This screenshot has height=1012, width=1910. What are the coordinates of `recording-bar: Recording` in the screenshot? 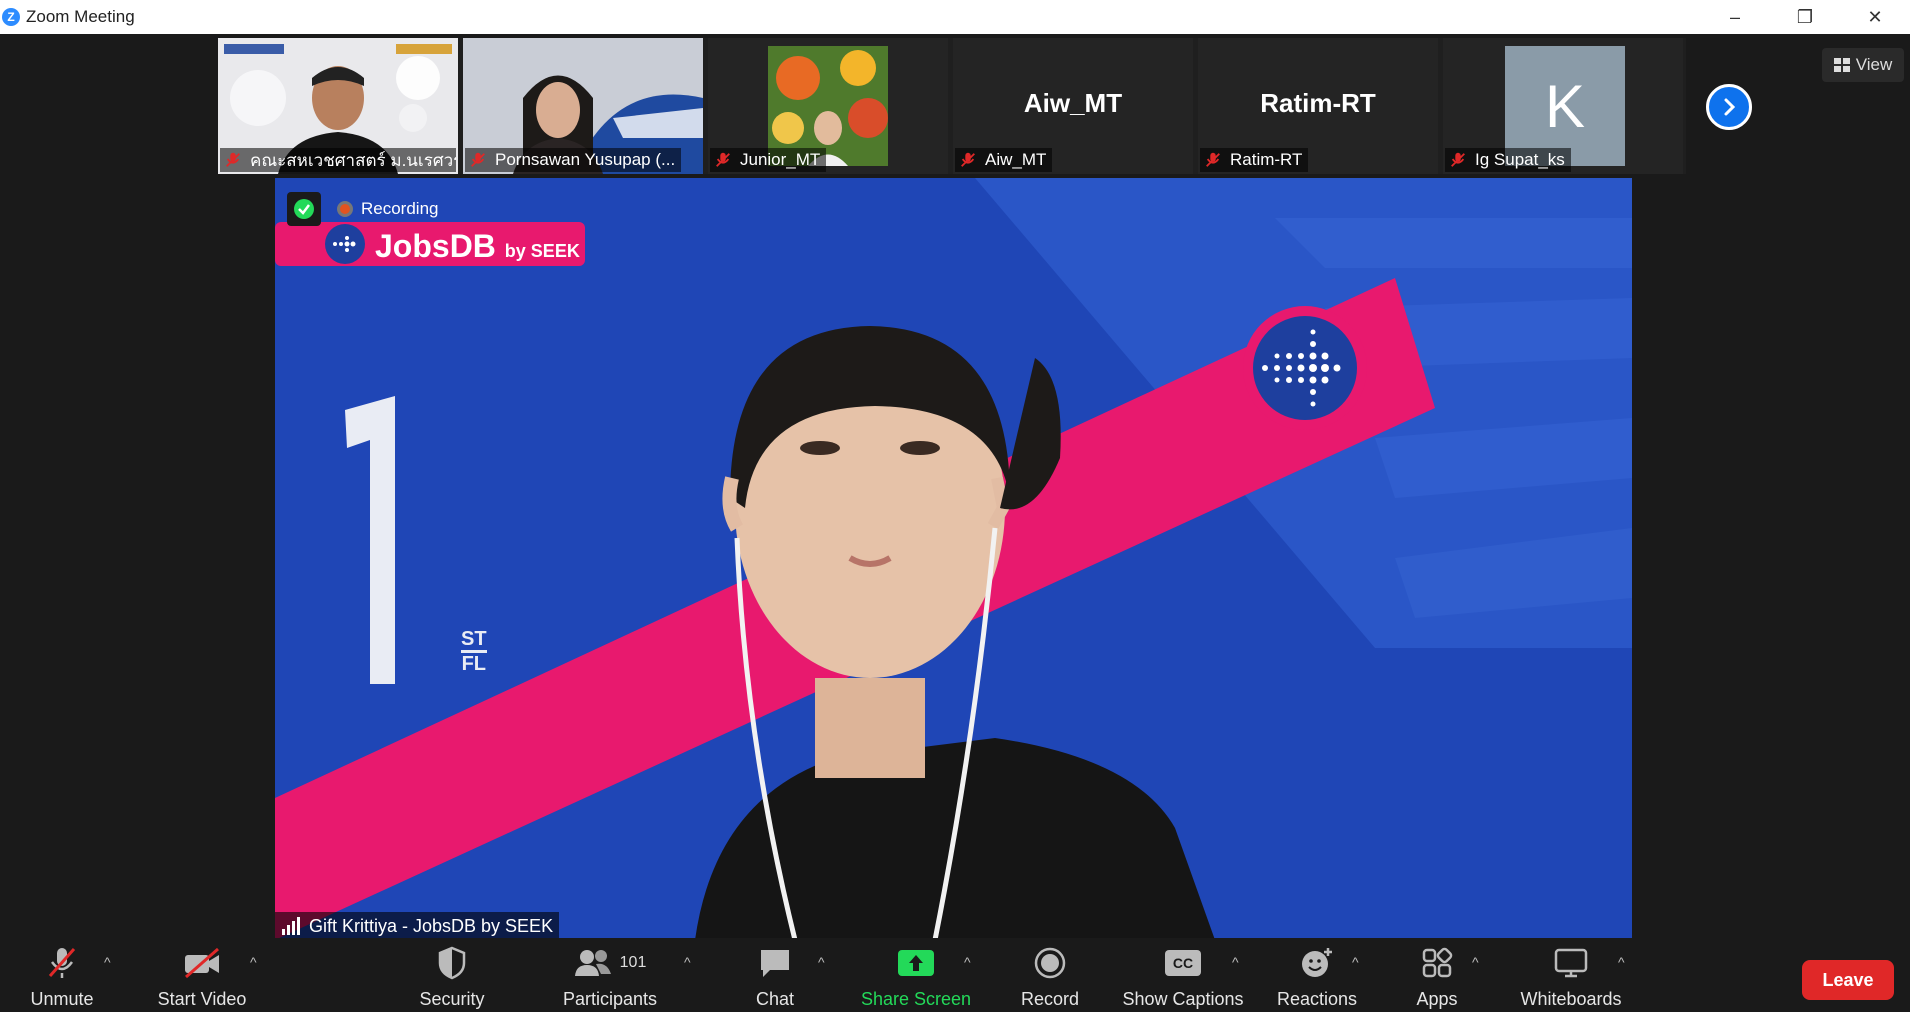 It's located at (363, 209).